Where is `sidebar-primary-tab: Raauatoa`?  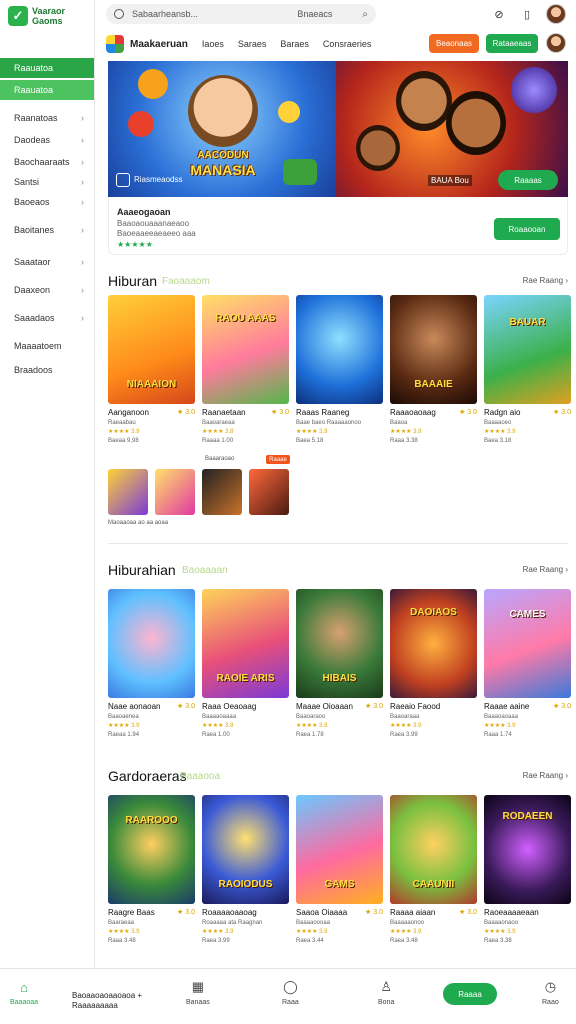 sidebar-primary-tab: Raauatoa is located at coordinates (47, 68).